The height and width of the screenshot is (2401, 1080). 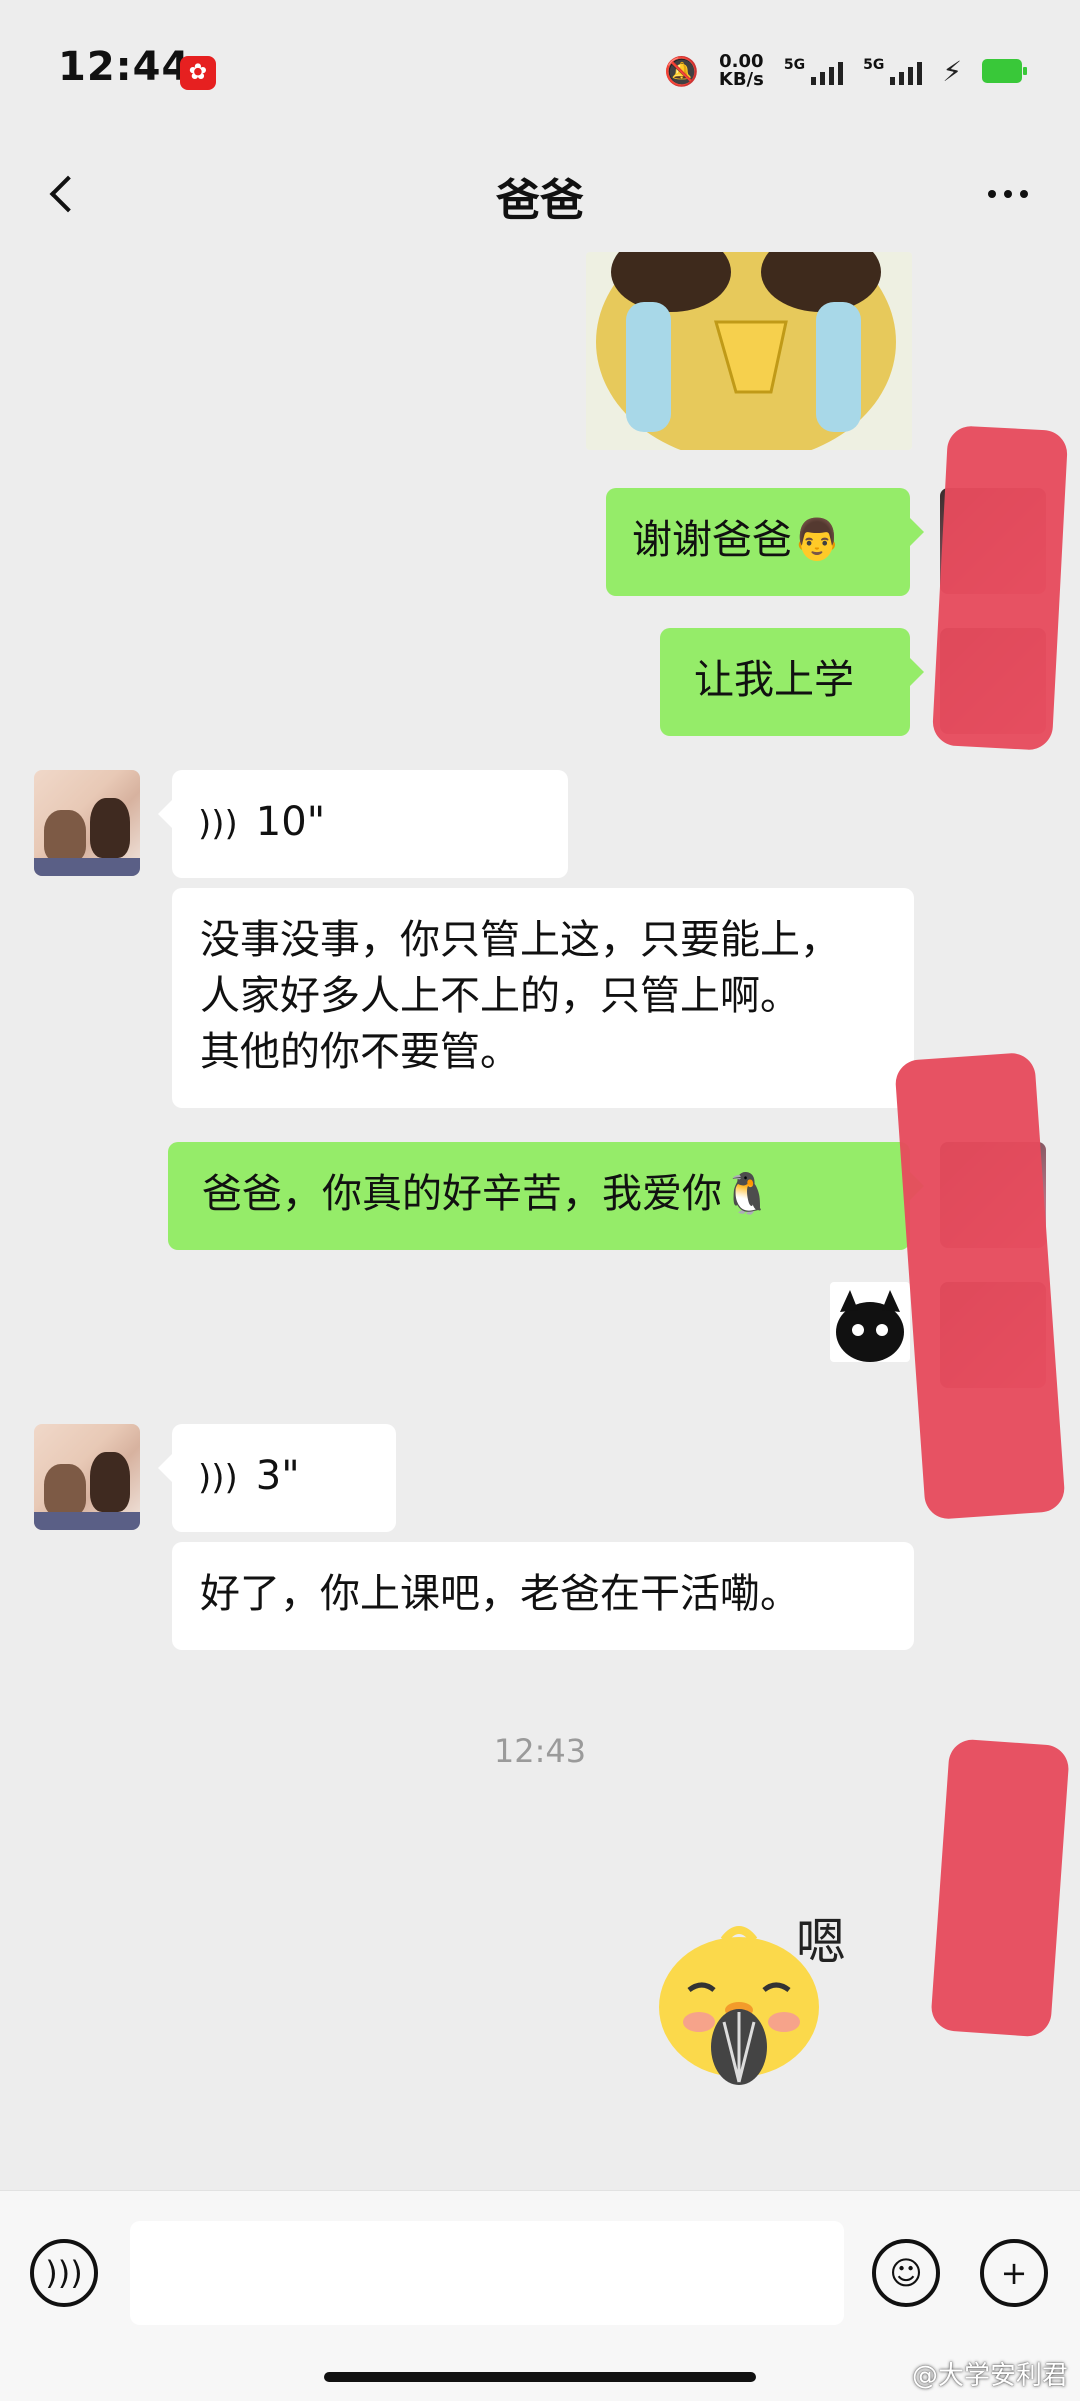 I want to click on plus-icon: +, so click(x=1014, y=2273).